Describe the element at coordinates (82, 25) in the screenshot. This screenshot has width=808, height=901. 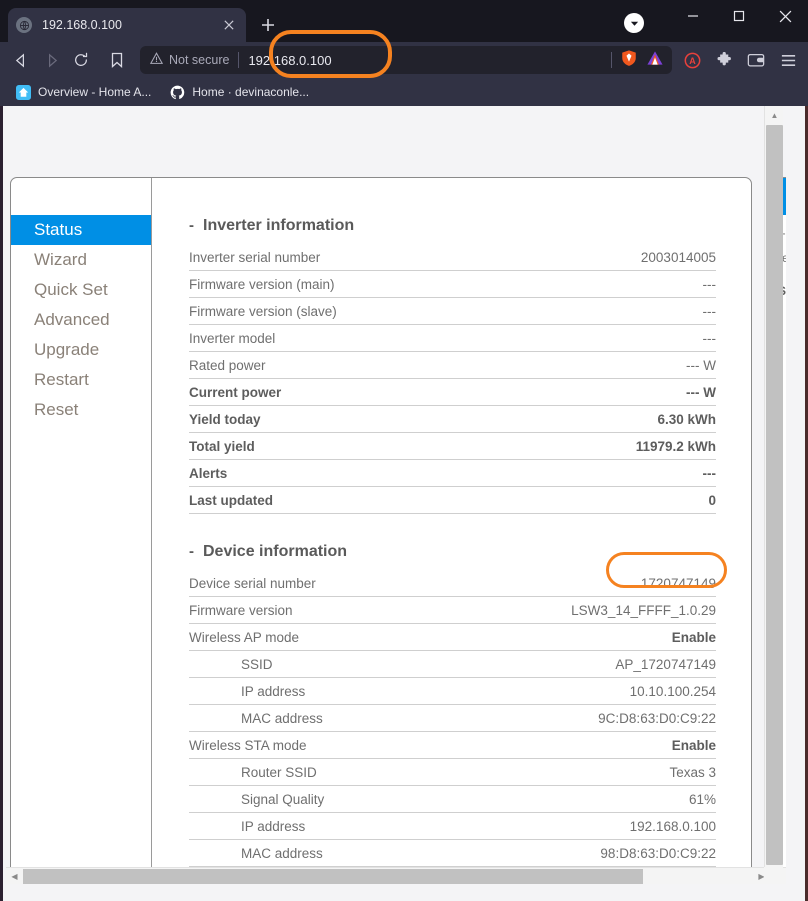
I see `tab-title: 192.168.0.100` at that location.